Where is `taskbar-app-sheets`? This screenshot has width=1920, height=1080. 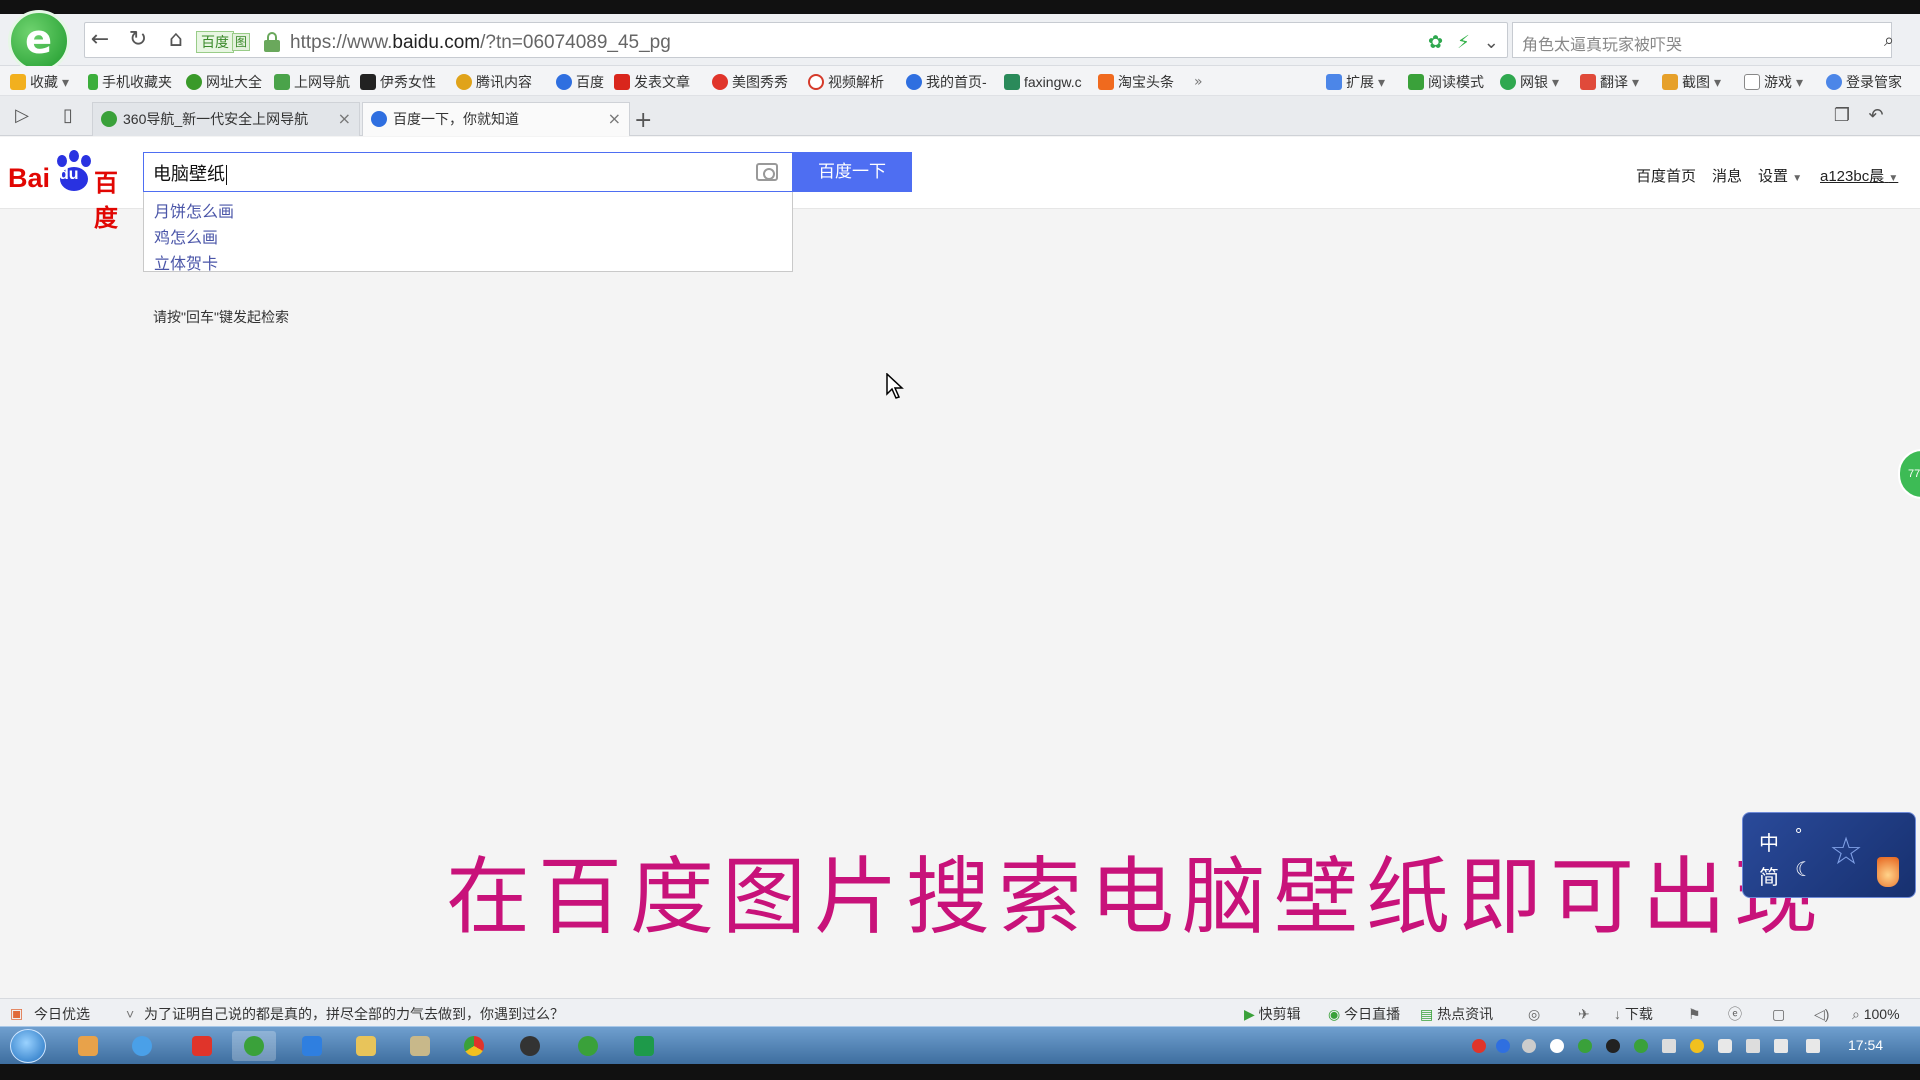
taskbar-app-sheets is located at coordinates (644, 1046).